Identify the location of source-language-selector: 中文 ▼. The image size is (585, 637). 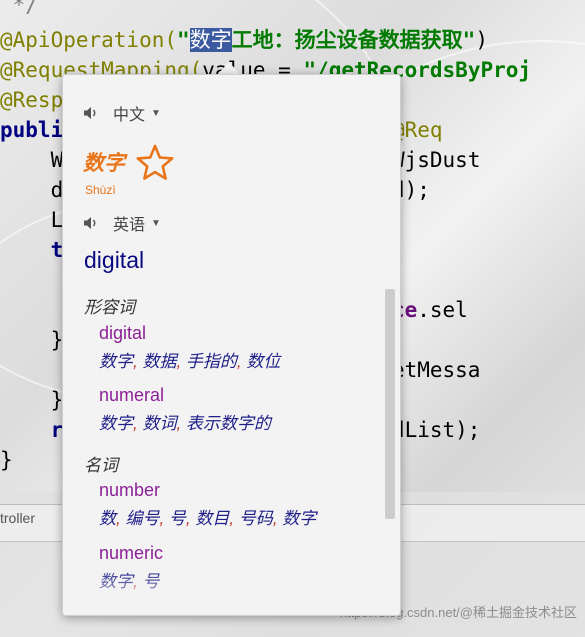
(122, 113).